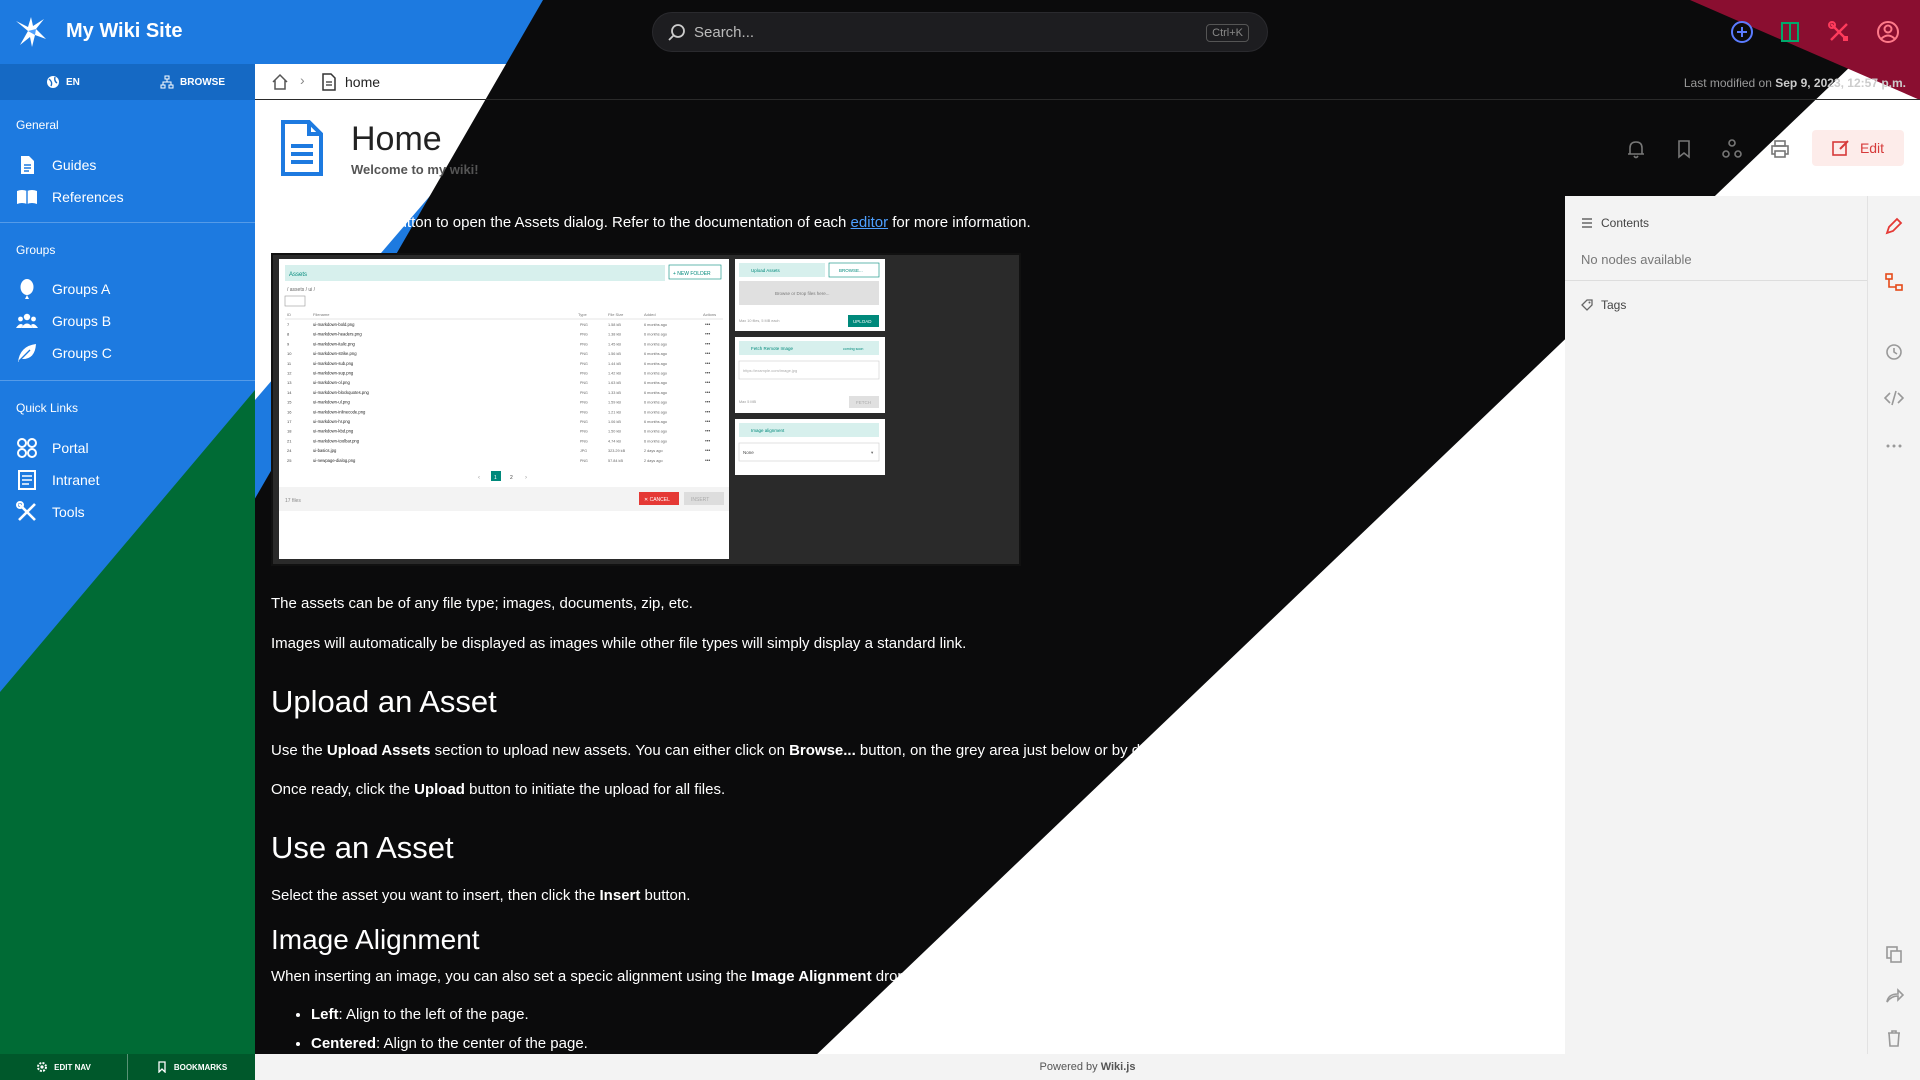 The height and width of the screenshot is (1080, 1920). I want to click on editor-link: editor, so click(870, 222).